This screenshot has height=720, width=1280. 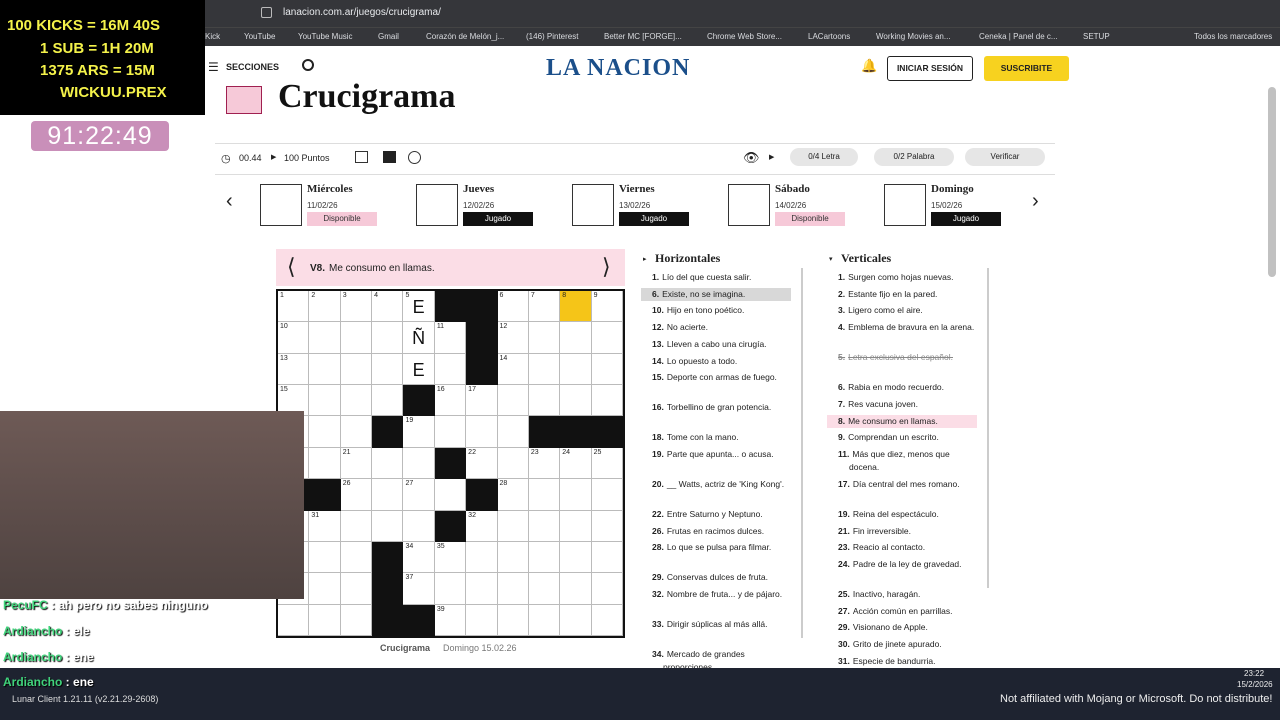 I want to click on reveal-eye-icon: 👁, so click(x=751, y=158).